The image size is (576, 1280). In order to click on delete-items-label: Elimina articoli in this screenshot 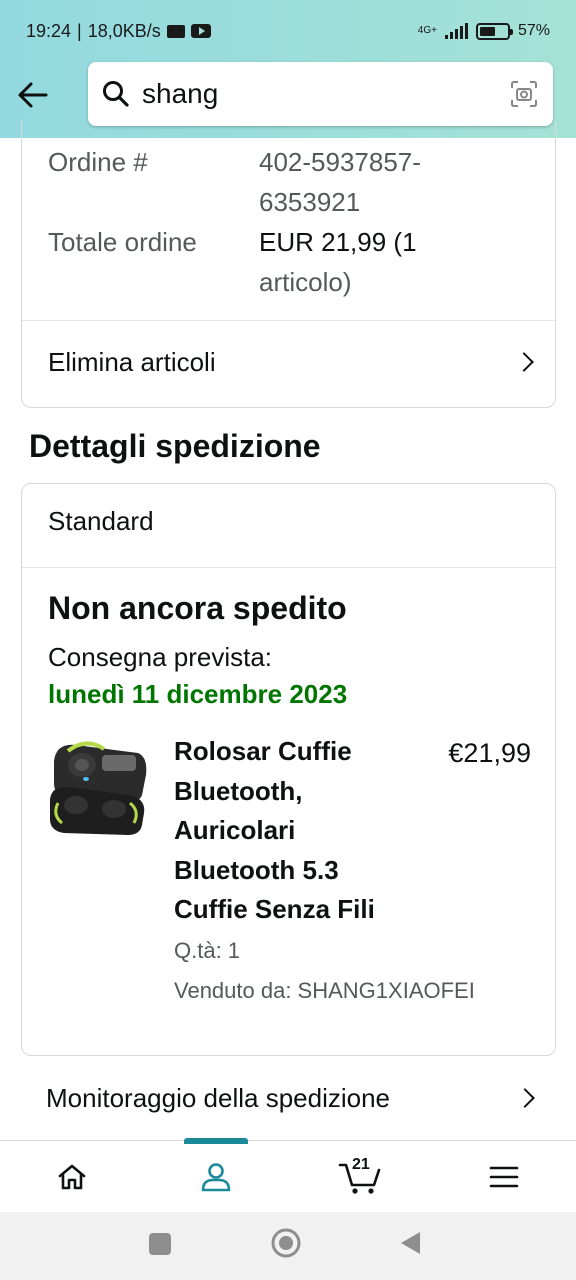, I will do `click(132, 361)`.